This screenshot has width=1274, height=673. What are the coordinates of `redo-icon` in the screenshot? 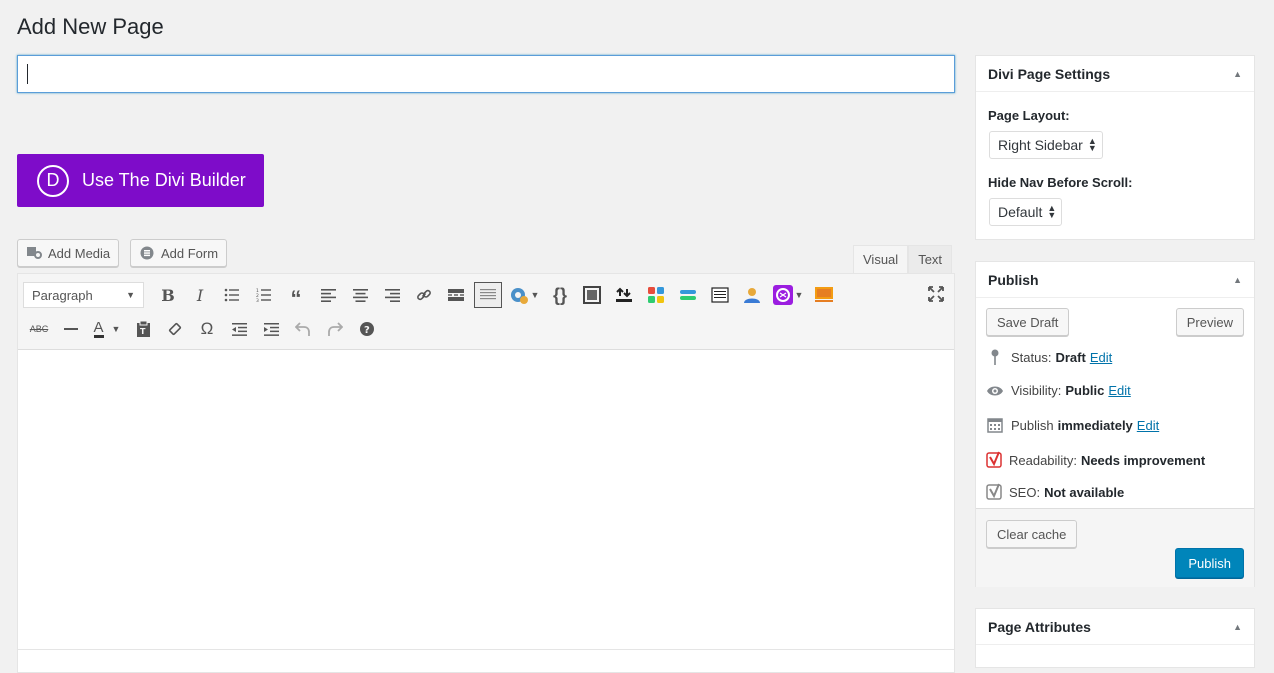 It's located at (335, 329).